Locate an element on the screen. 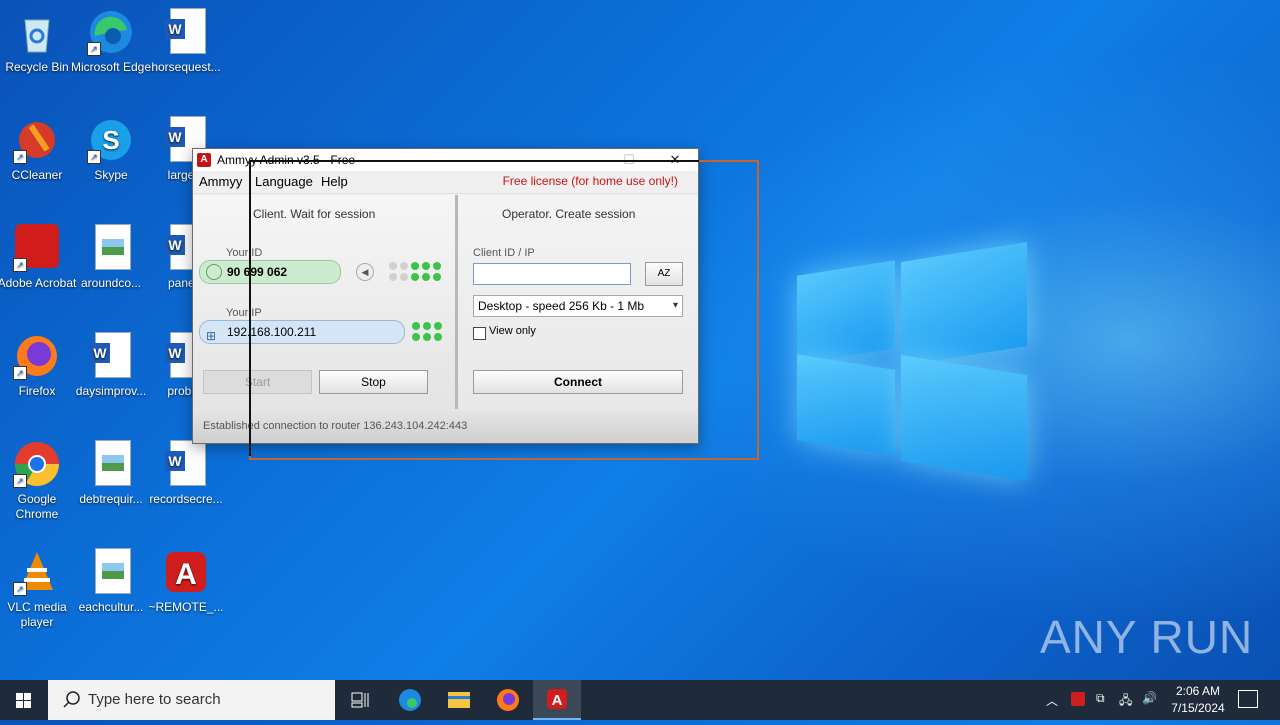 This screenshot has width=1280, height=725. task-view-button is located at coordinates (360, 700).